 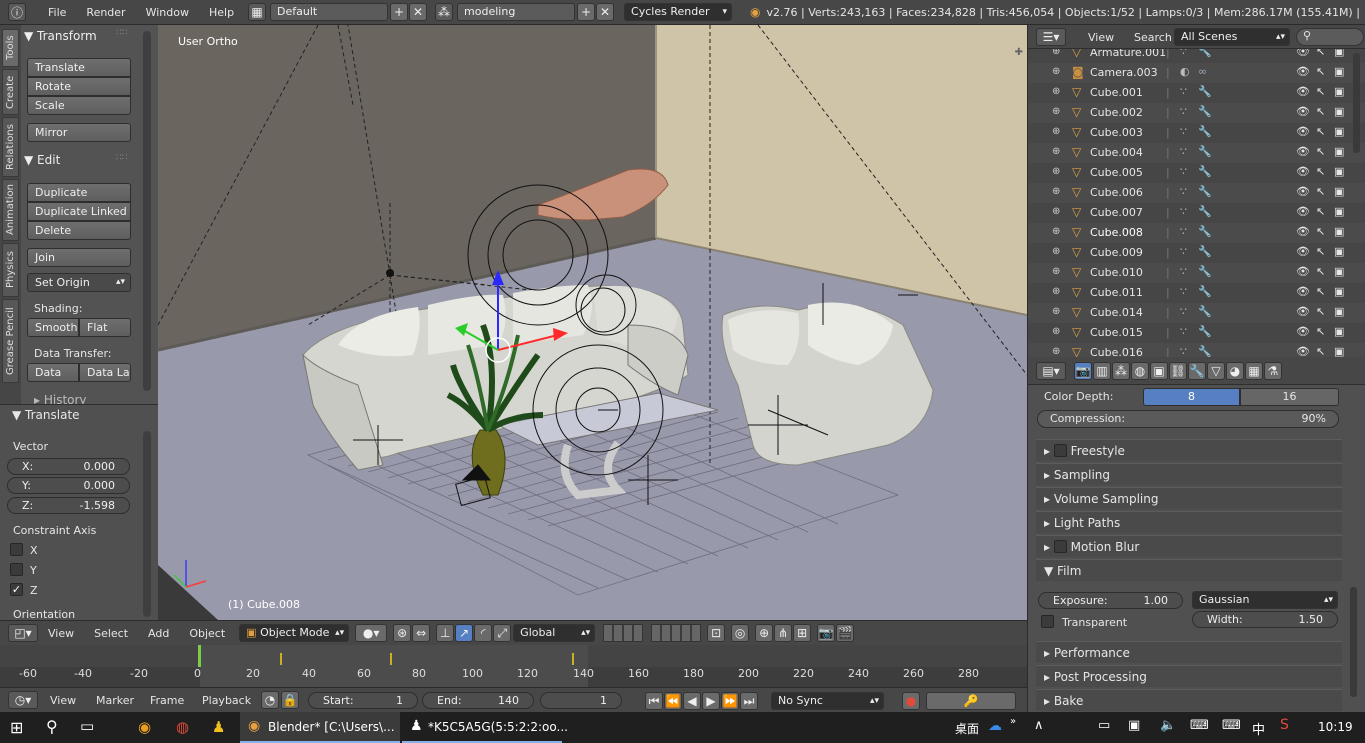 What do you see at coordinates (1196, 193) in the screenshot?
I see `outliner-row: ⊕ ▽ Cube.006 | ∵ 🔧 👁 ↖ ▣` at bounding box center [1196, 193].